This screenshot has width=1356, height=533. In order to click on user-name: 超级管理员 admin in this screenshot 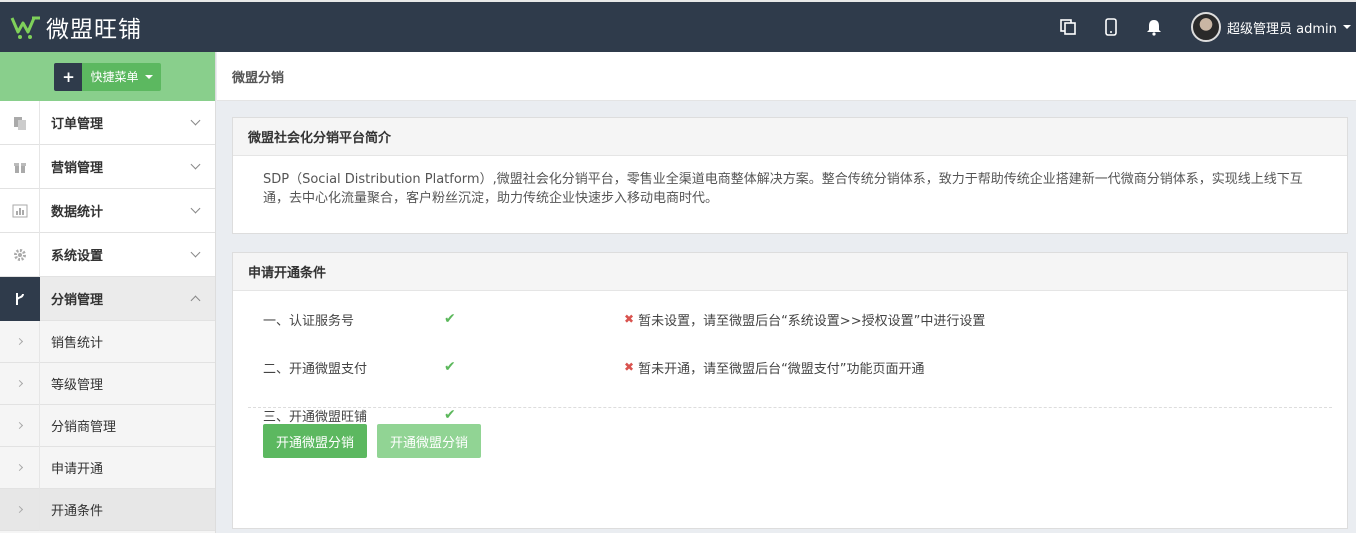, I will do `click(1282, 29)`.